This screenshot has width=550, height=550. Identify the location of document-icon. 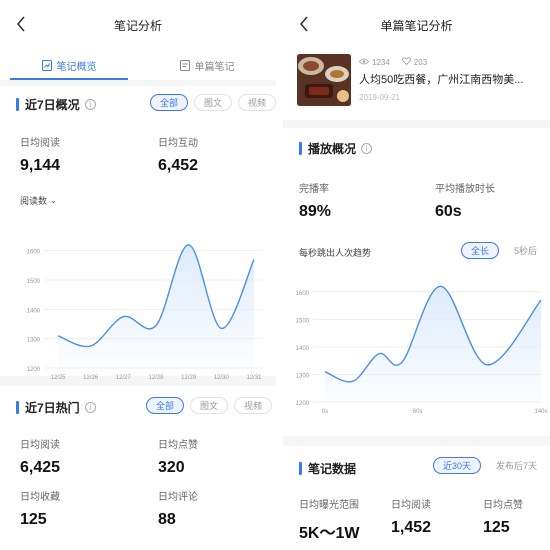
(184, 65).